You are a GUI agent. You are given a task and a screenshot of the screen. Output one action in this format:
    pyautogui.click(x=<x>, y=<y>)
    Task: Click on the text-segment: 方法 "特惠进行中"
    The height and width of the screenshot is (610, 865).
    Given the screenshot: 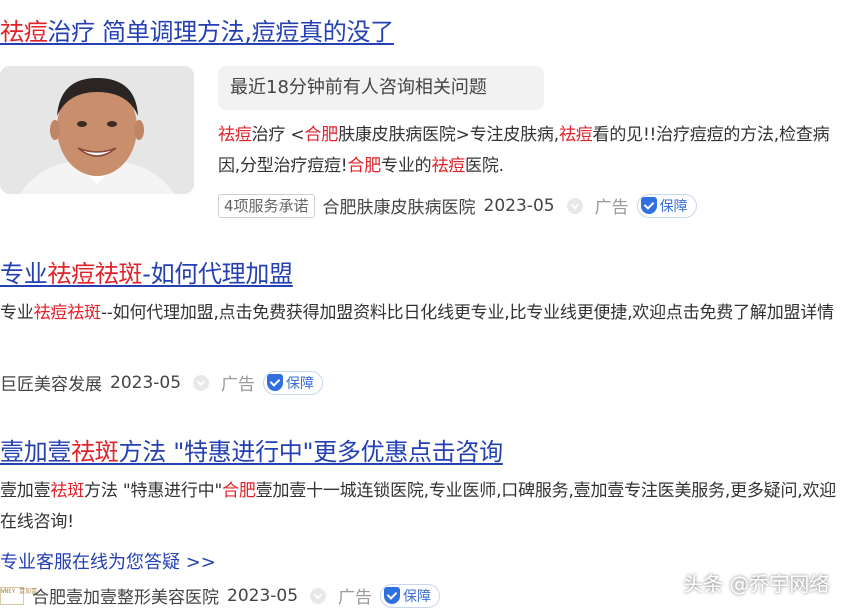 What is the action you would take?
    pyautogui.click(x=153, y=491)
    